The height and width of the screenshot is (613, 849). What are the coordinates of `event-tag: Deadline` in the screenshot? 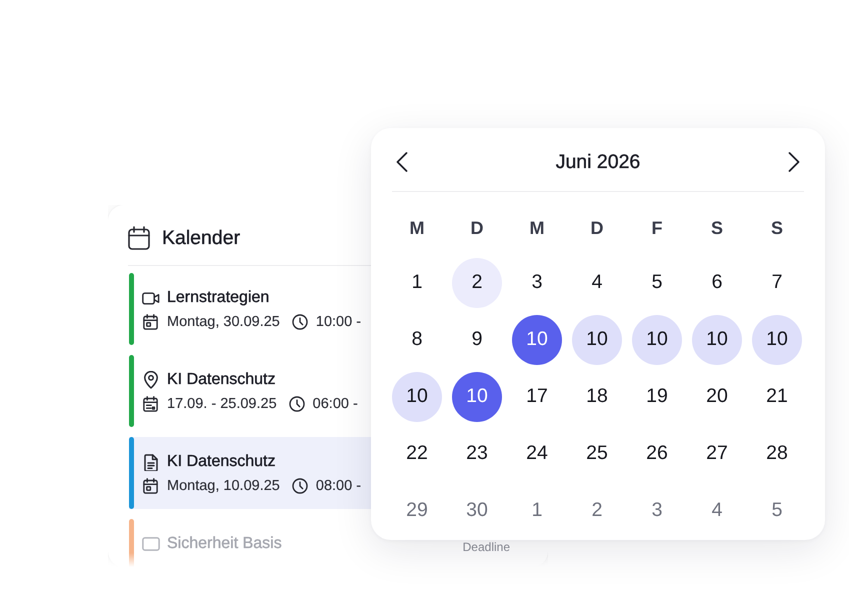 It's located at (486, 547).